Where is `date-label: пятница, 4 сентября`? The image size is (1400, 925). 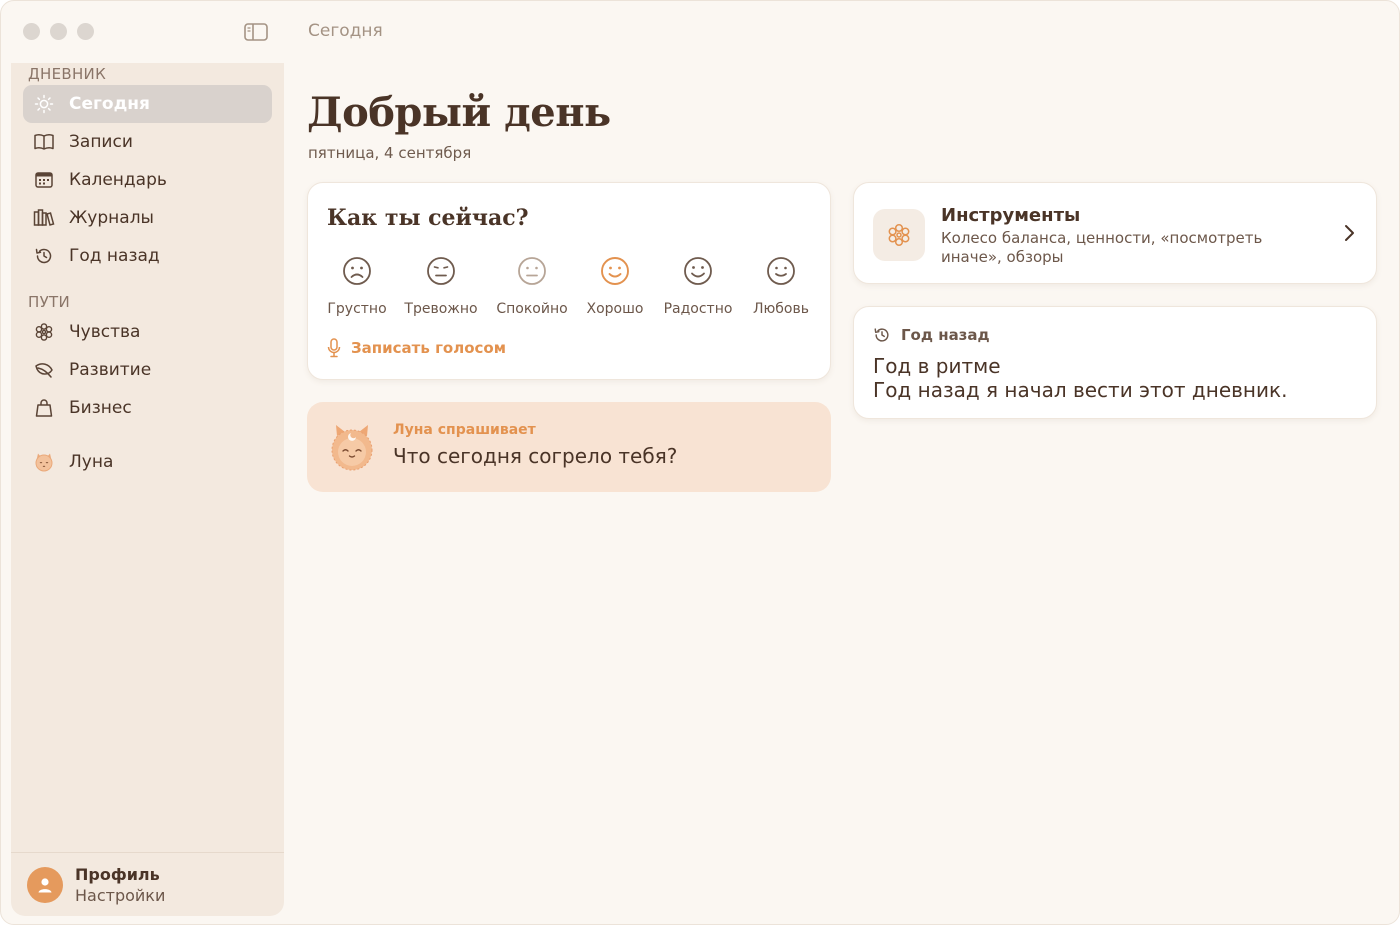 date-label: пятница, 4 сентября is located at coordinates (390, 153).